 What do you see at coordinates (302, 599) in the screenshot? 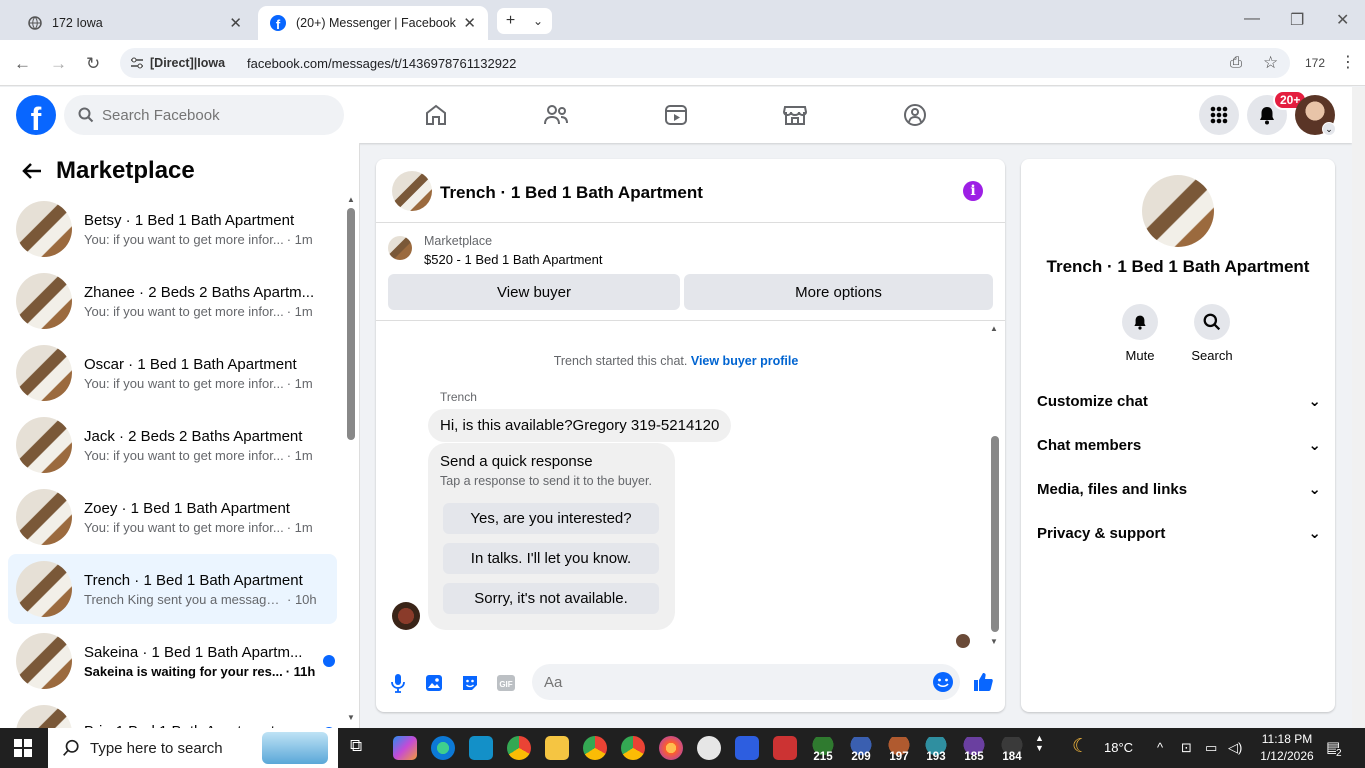
I see `conversation-time: · 10h` at bounding box center [302, 599].